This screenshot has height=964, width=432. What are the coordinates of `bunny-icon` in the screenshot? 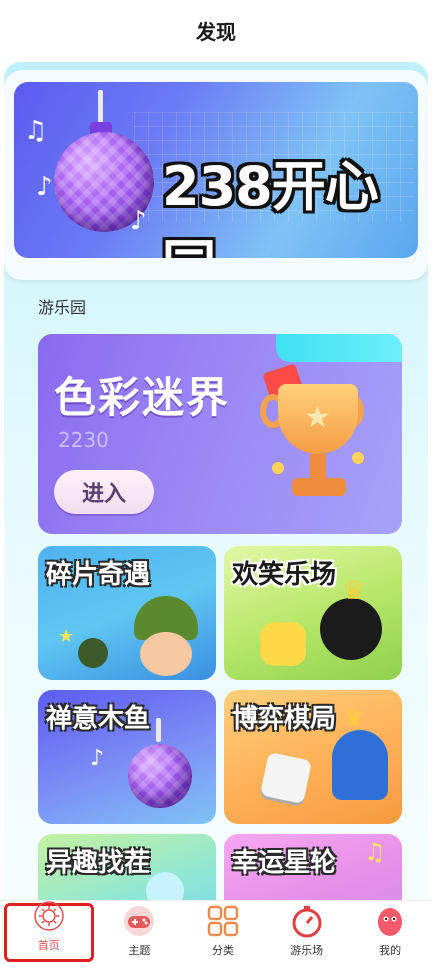 It's located at (165, 886).